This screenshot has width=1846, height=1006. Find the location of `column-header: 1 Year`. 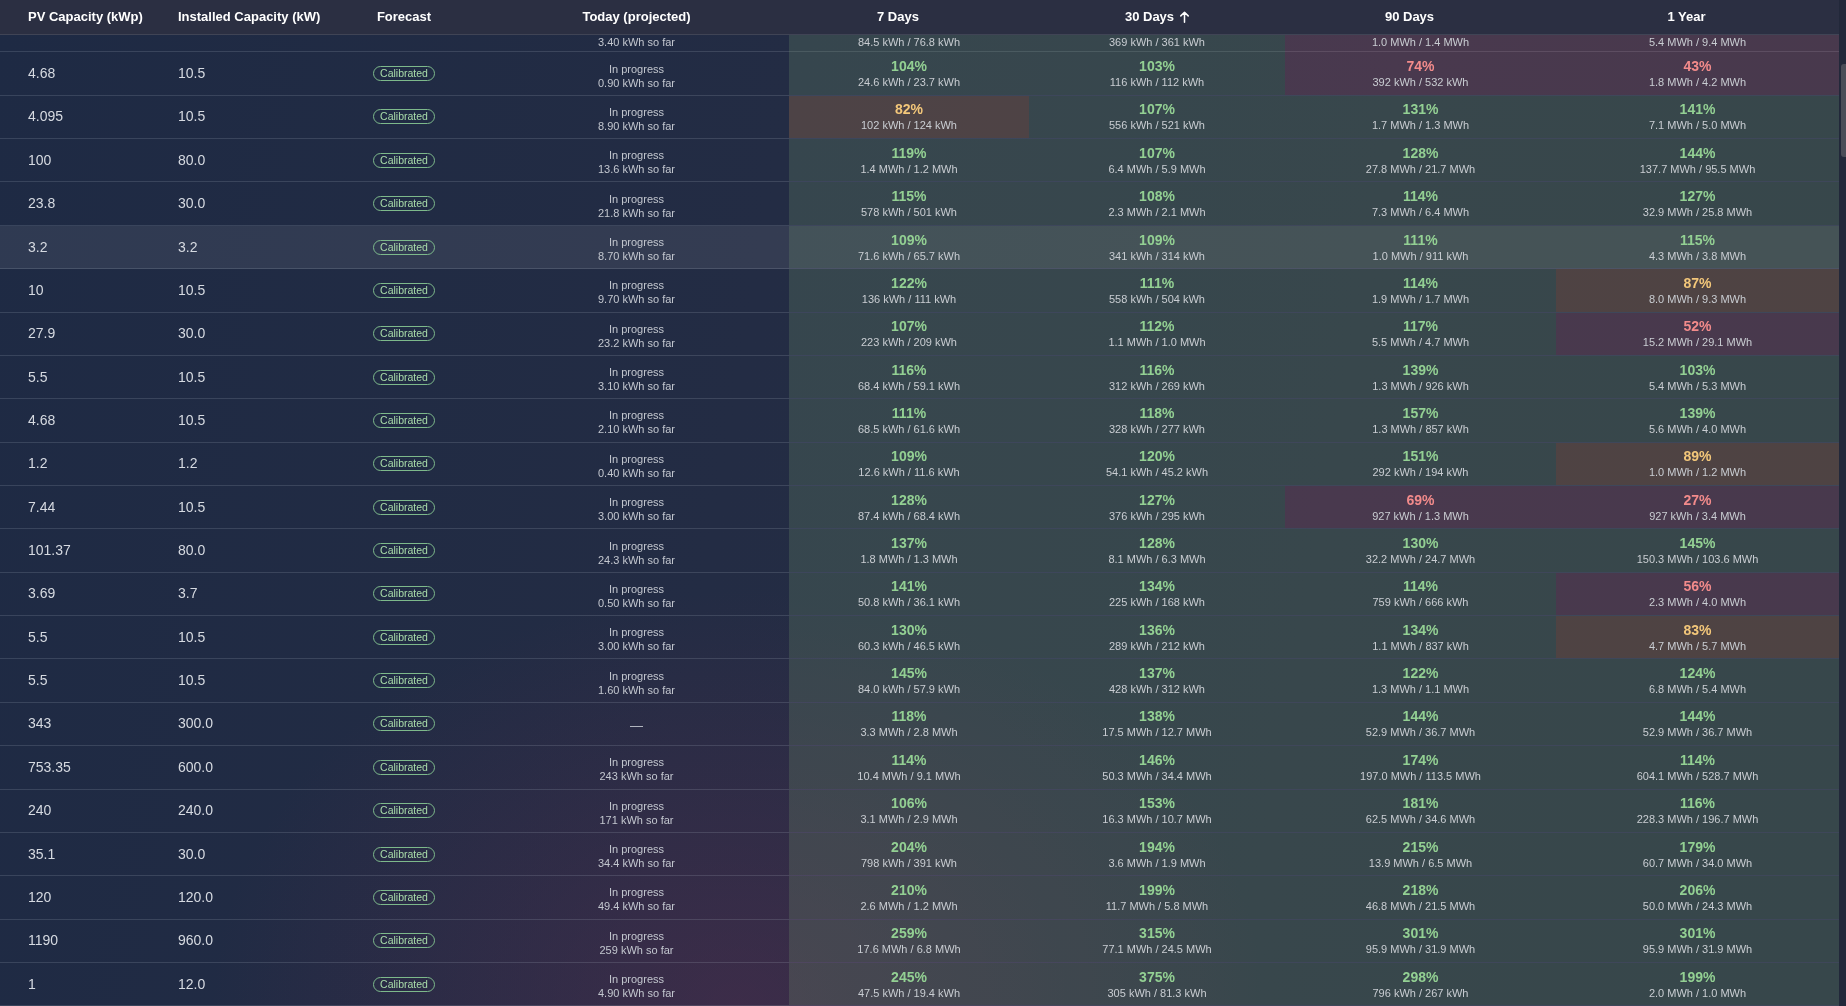

column-header: 1 Year is located at coordinates (1686, 17).